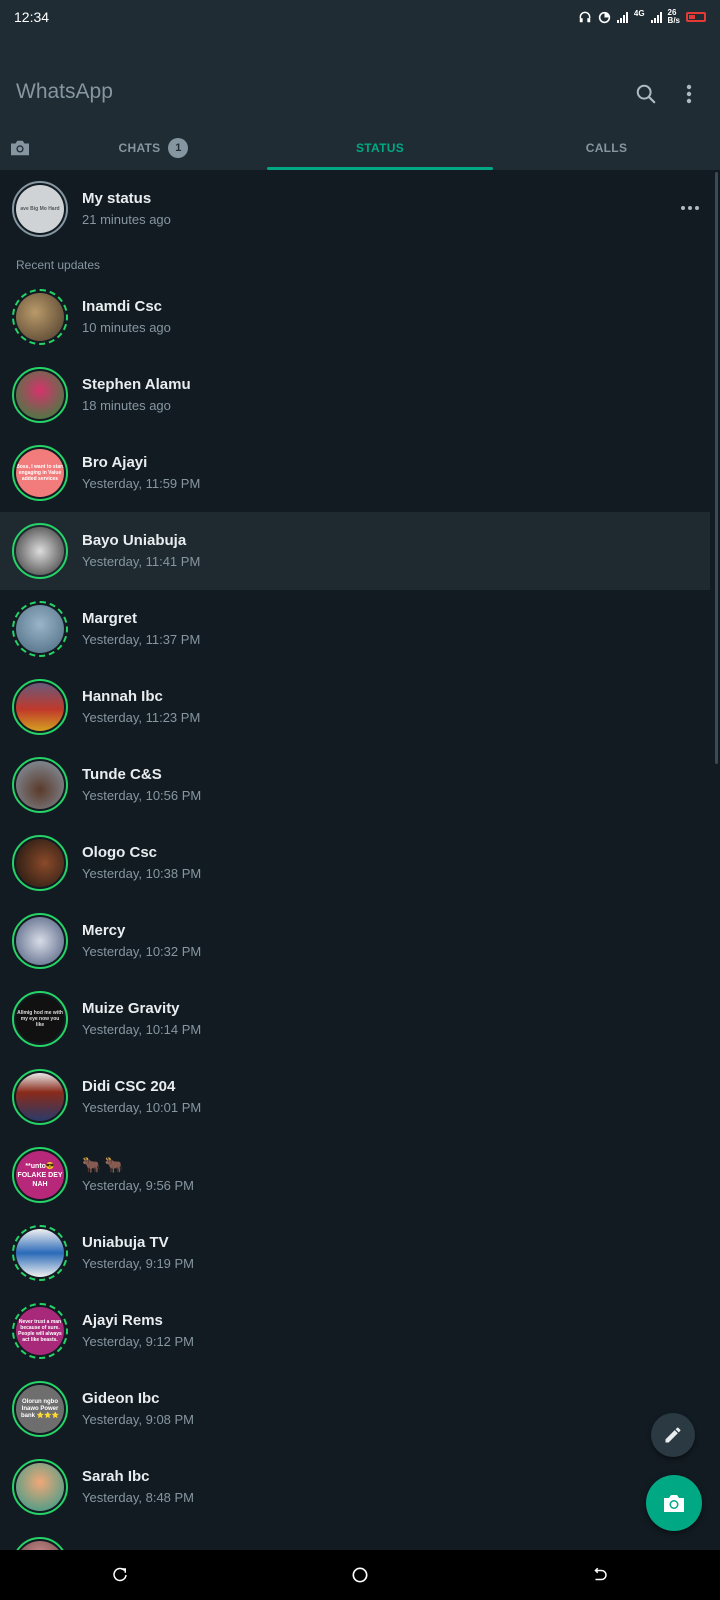 This screenshot has height=1600, width=720. I want to click on status-ring: **unto😎 FOLAKE DEY NAH, so click(40, 1175).